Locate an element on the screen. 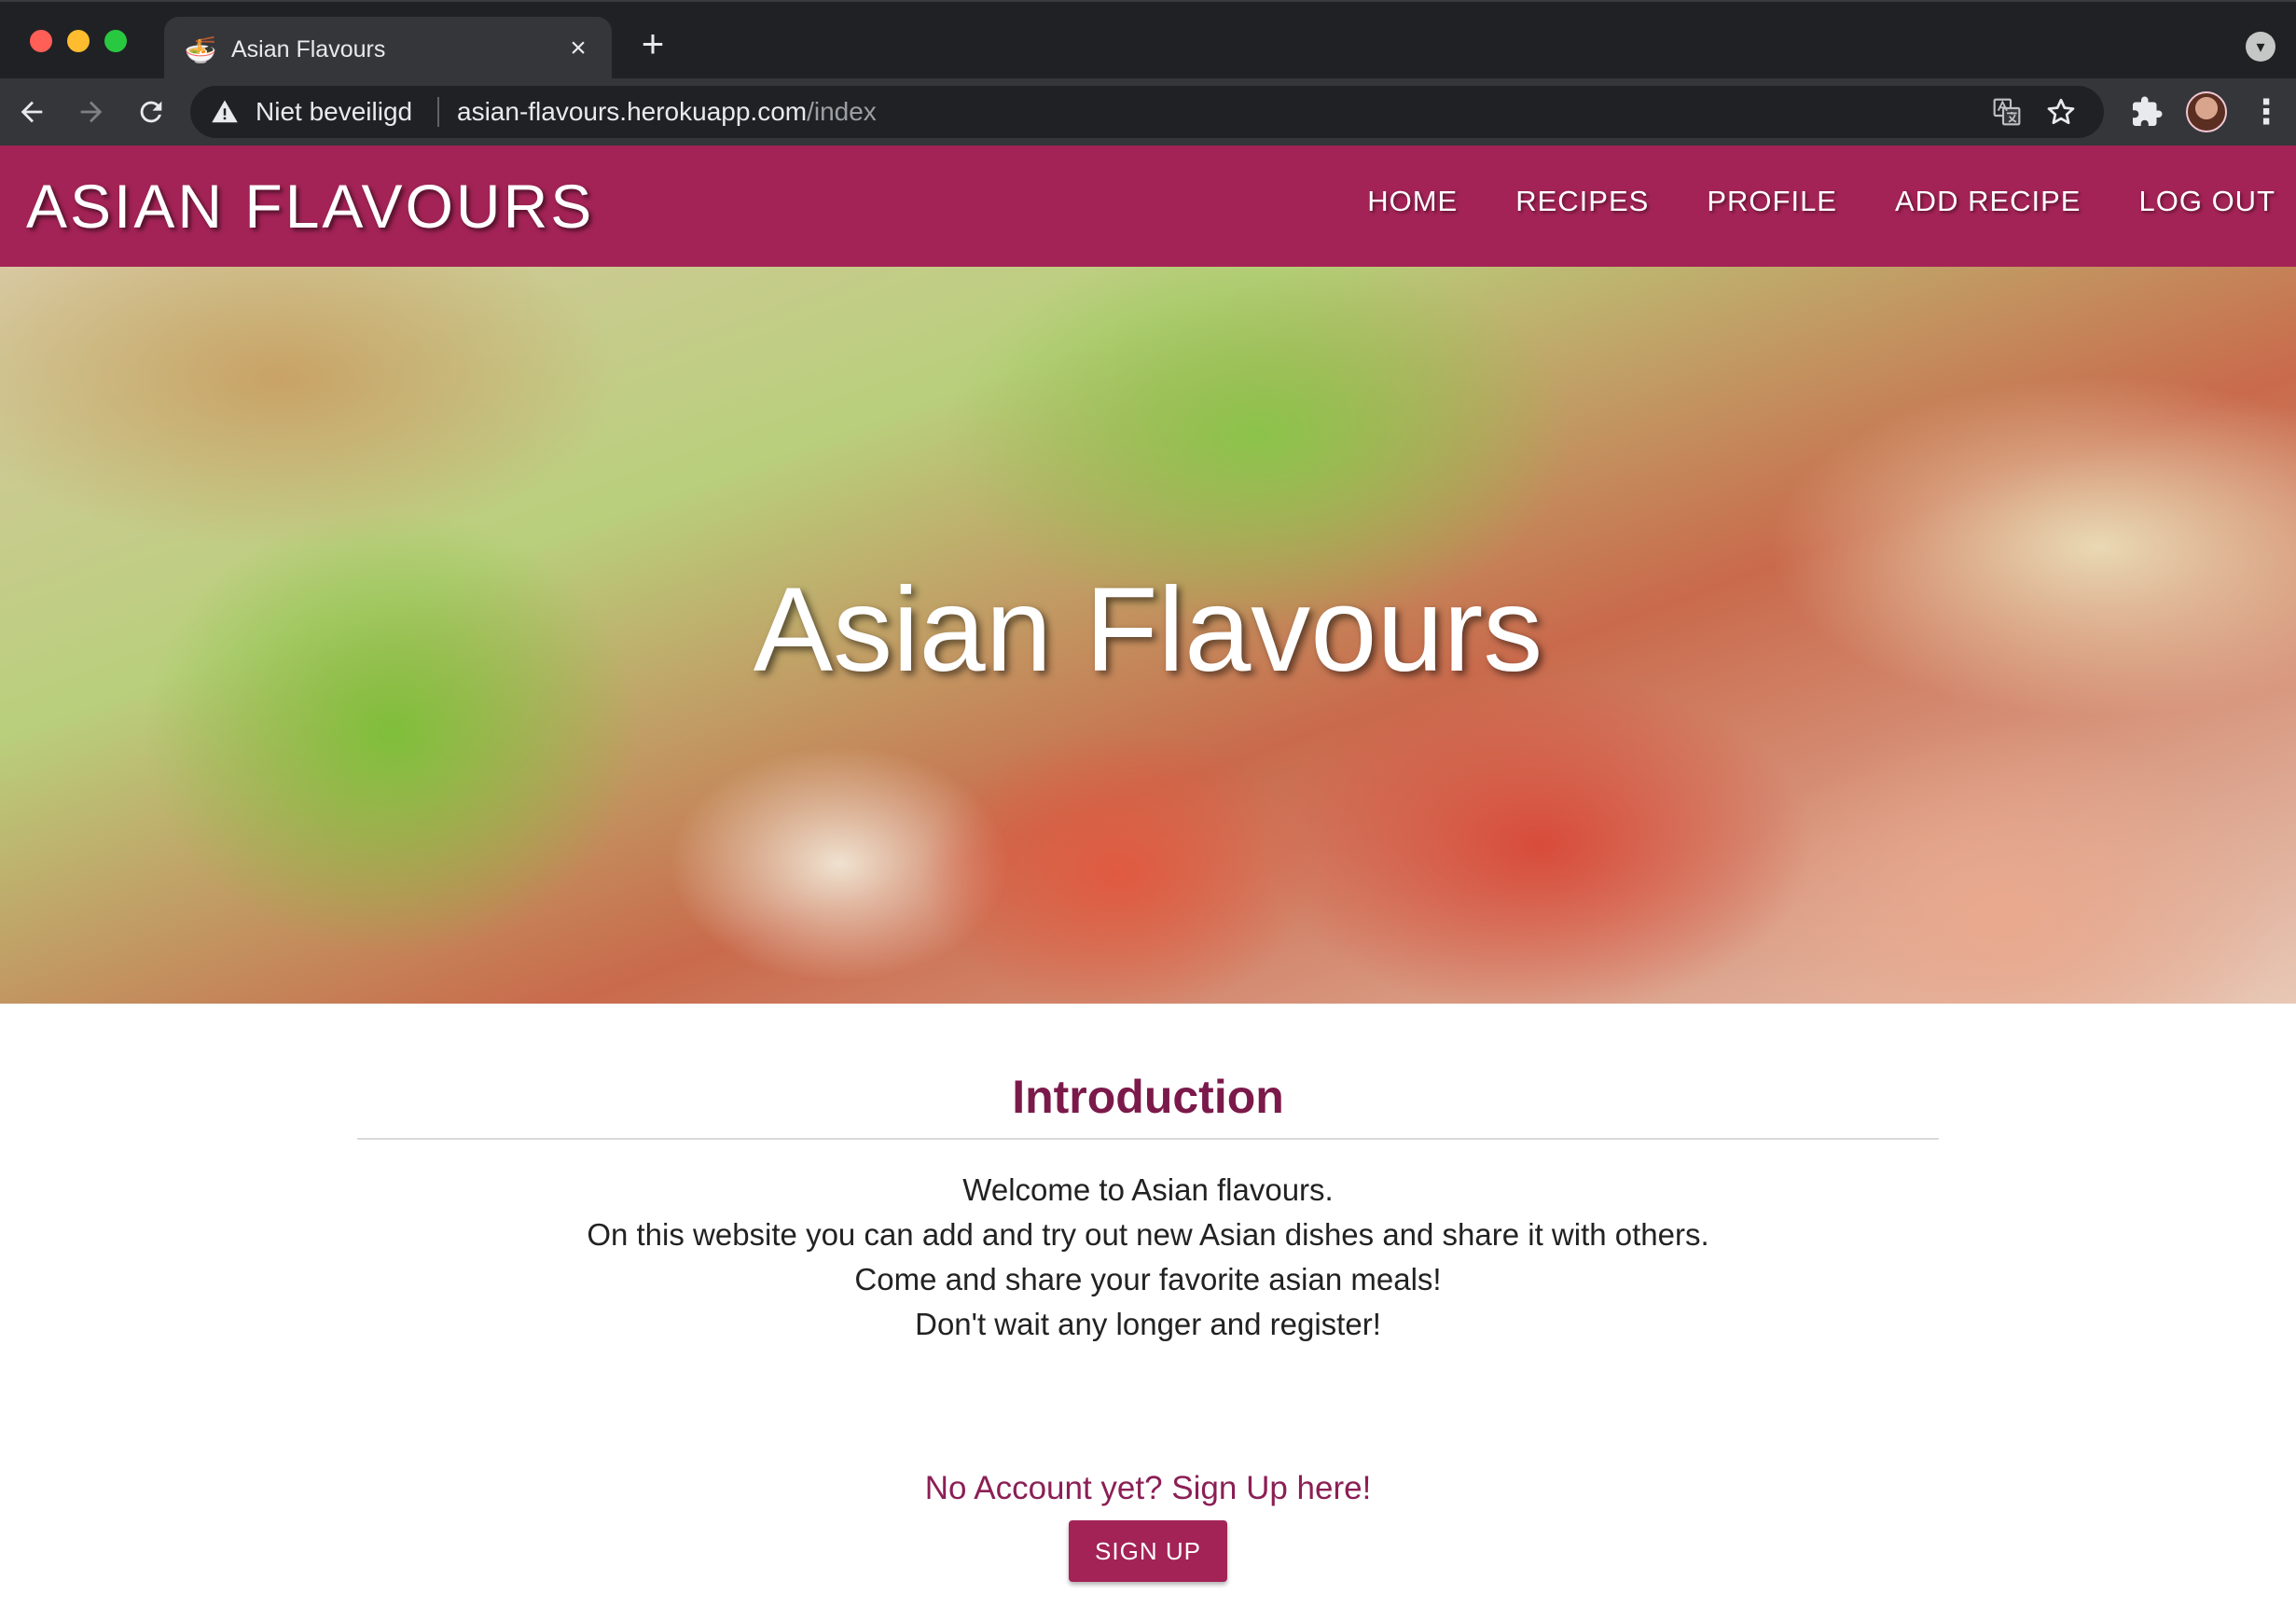 This screenshot has width=2296, height=1608. reload-button is located at coordinates (151, 111).